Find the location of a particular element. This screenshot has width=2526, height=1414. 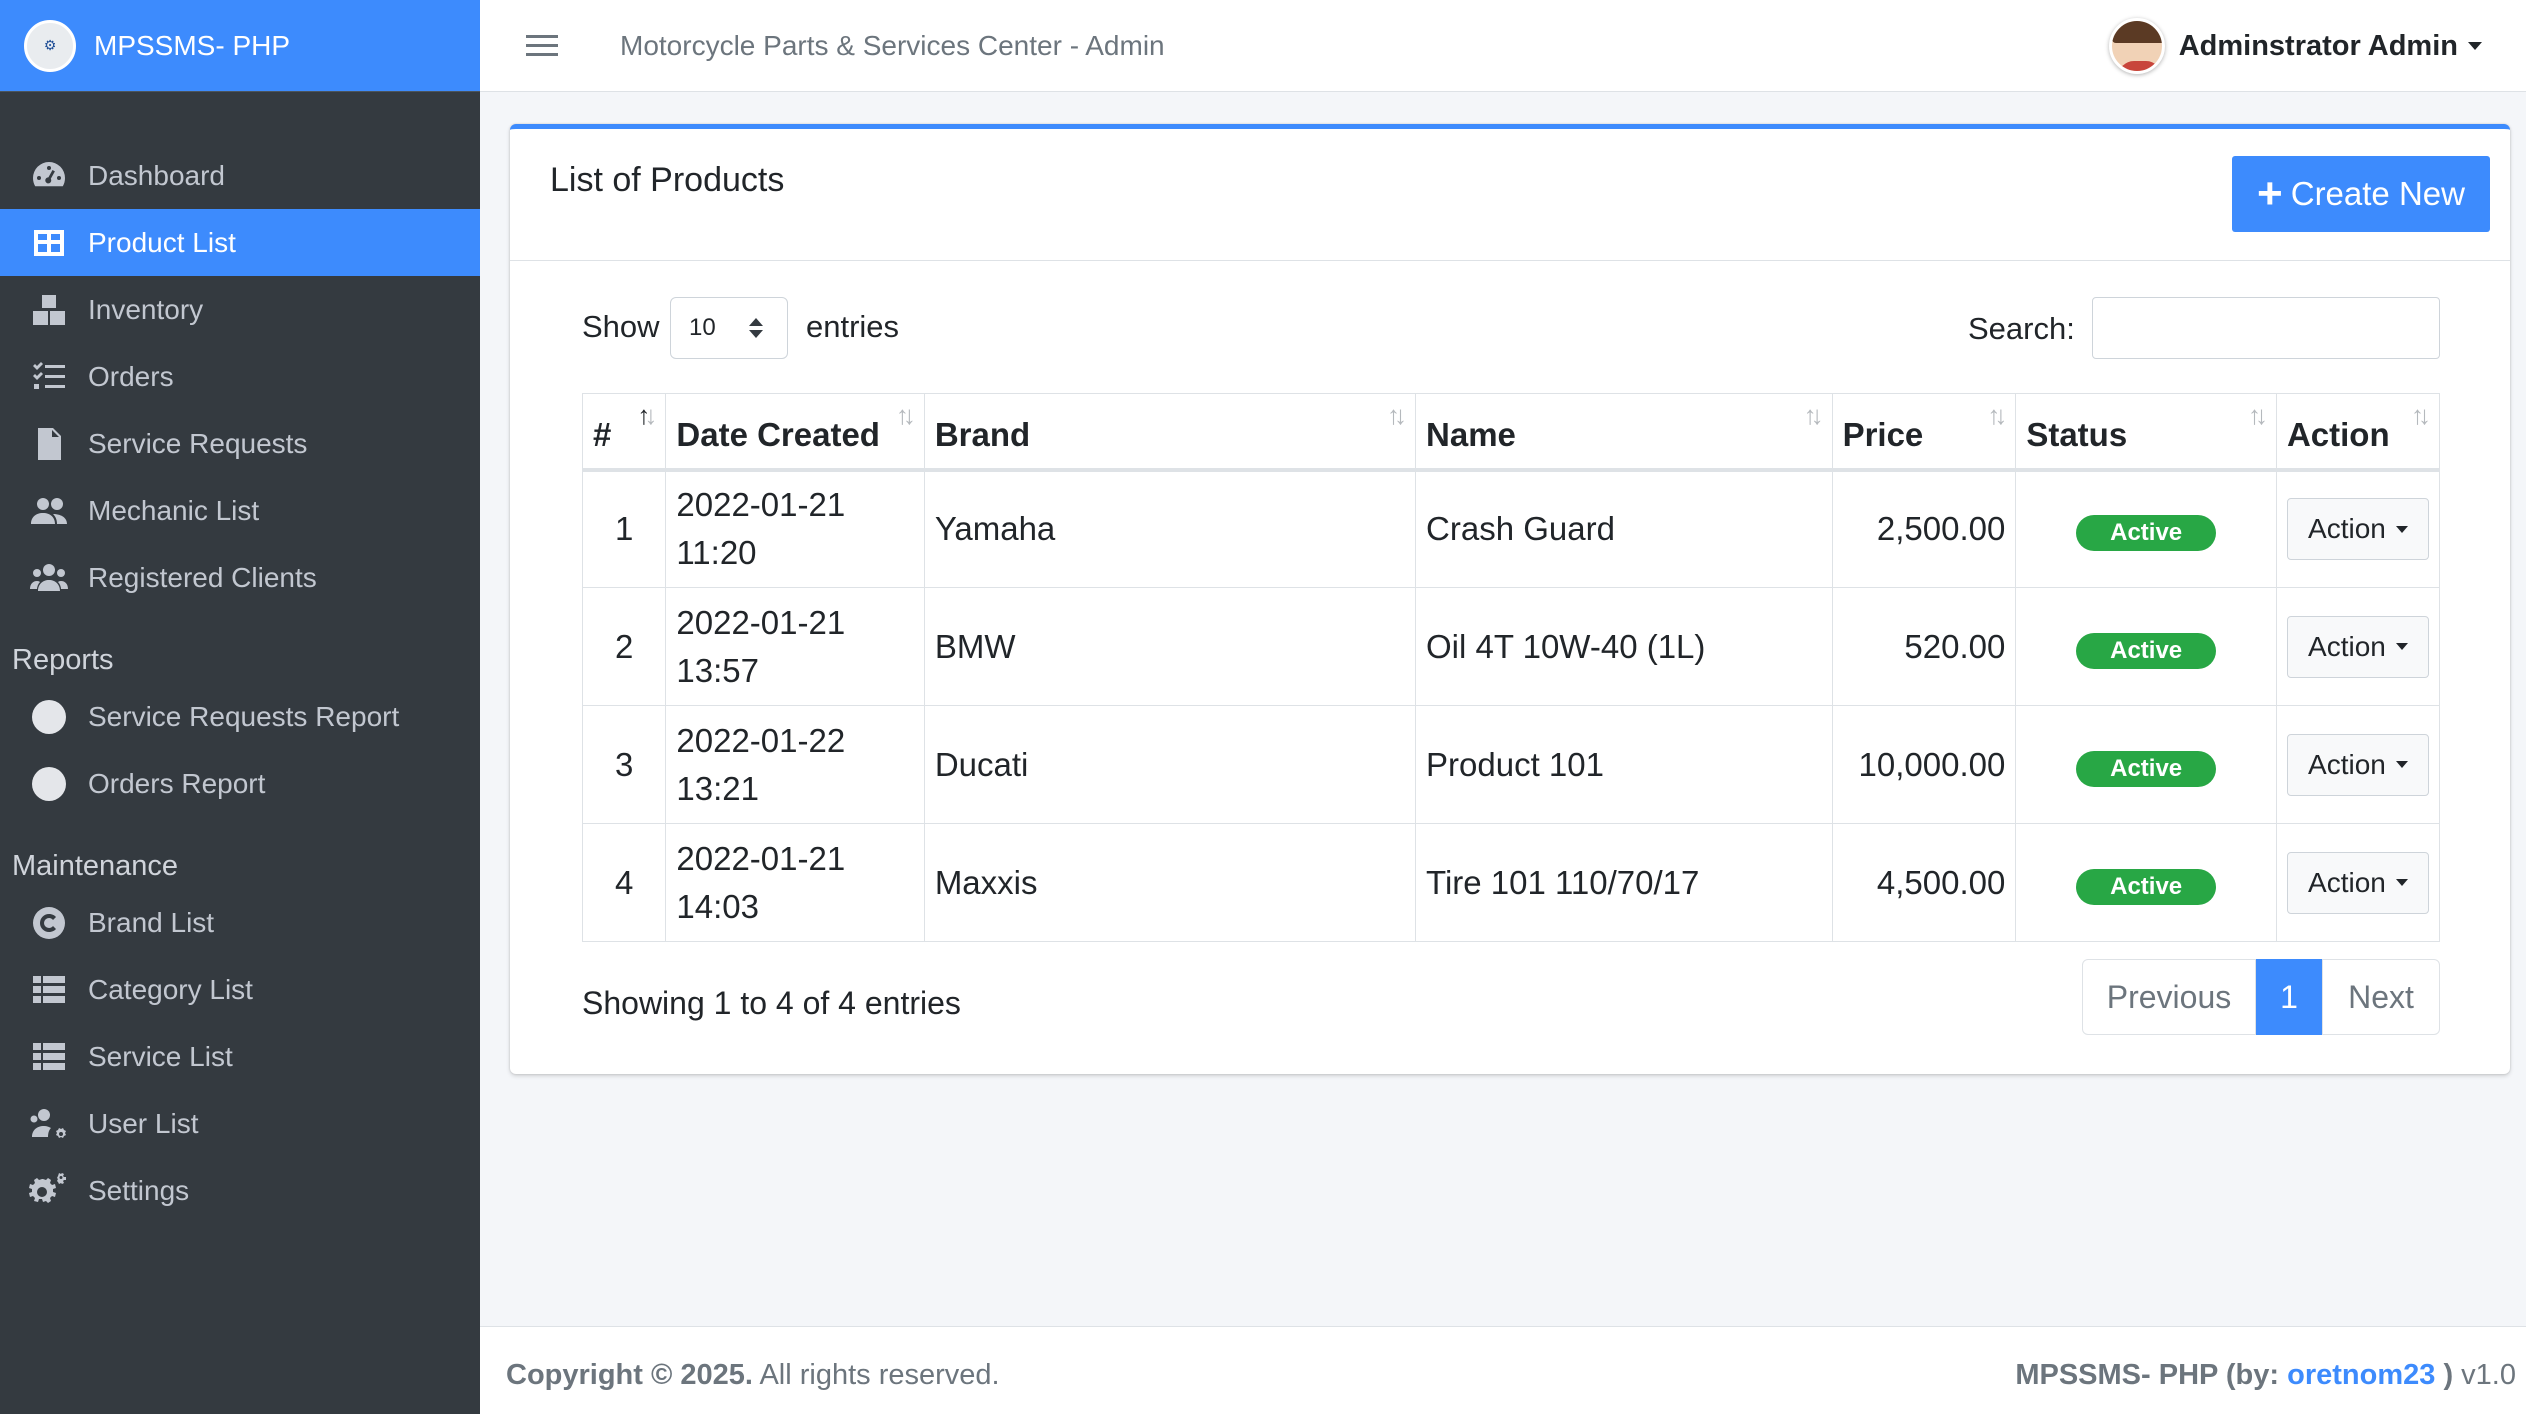

next-page-button: Next is located at coordinates (2381, 997).